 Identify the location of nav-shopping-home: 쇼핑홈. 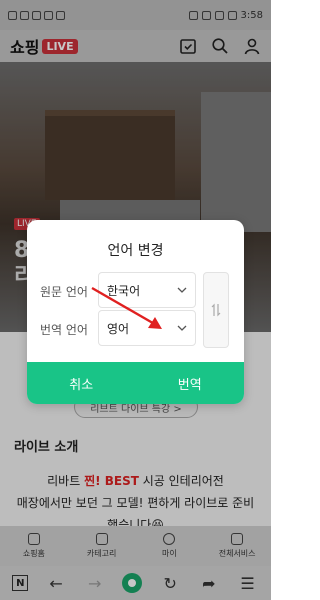
(34, 546).